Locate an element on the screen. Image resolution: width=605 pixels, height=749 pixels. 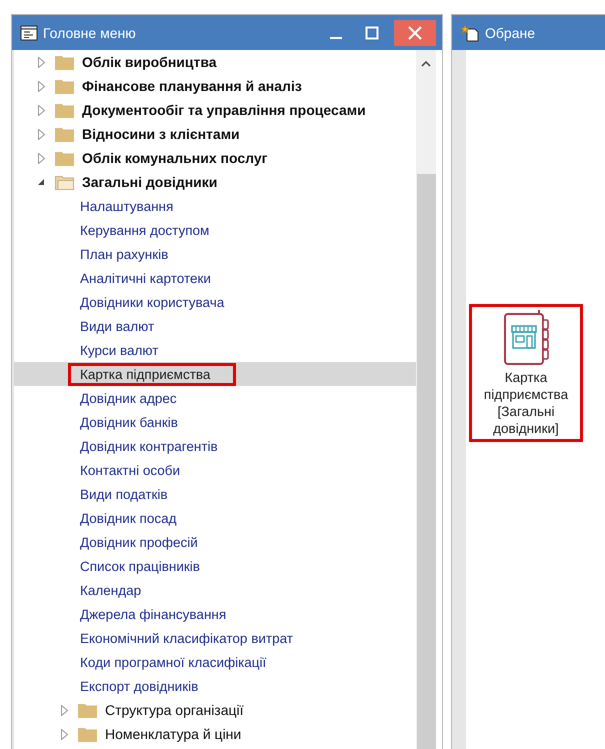
tree-group: Фінансове планування й аналіз is located at coordinates (192, 86).